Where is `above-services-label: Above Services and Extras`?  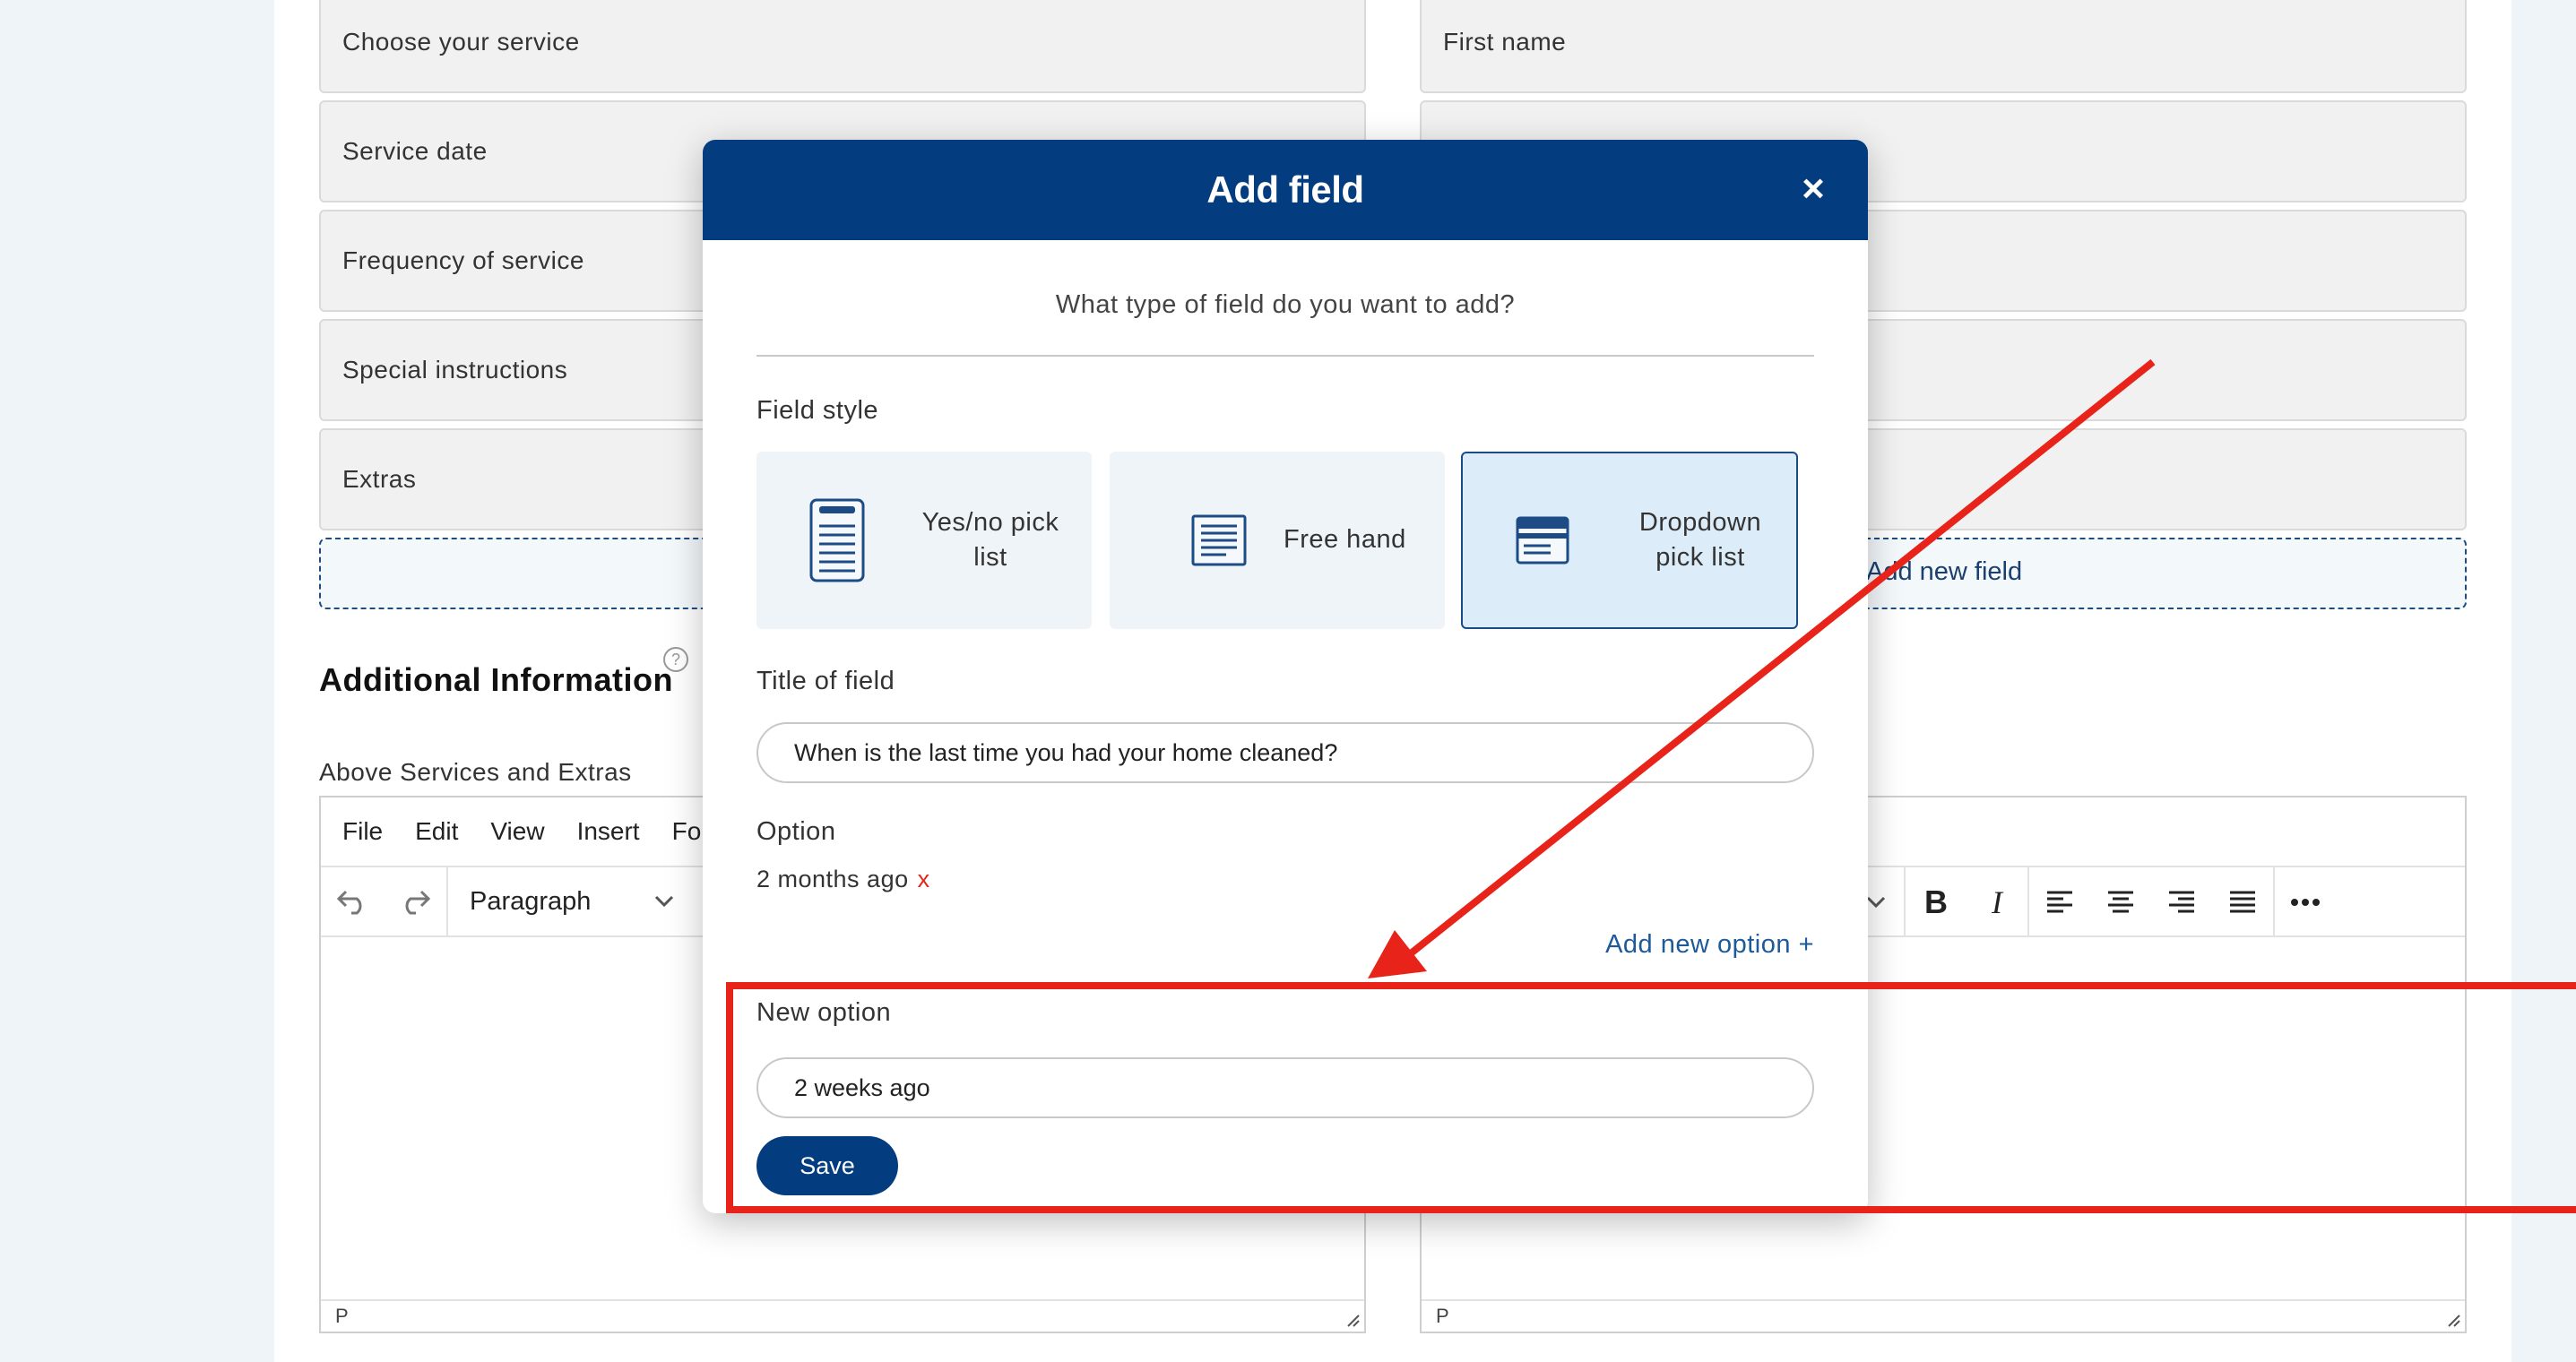 above-services-label: Above Services and Extras is located at coordinates (475, 772).